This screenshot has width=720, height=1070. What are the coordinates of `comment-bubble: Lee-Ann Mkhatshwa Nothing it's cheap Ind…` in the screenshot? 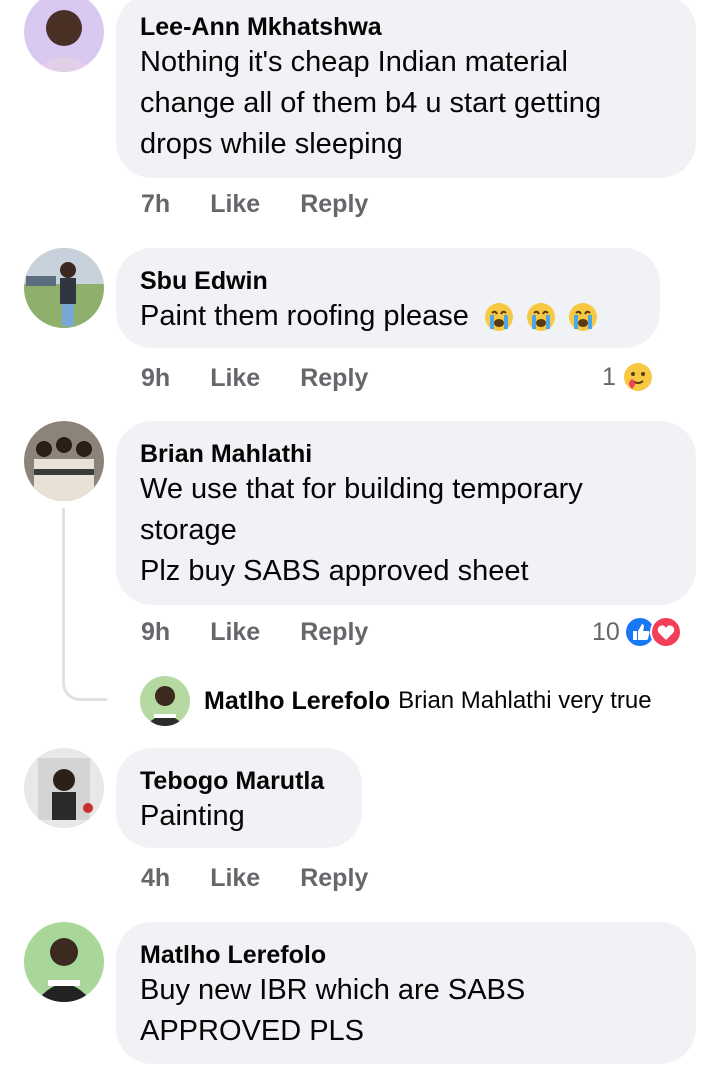 It's located at (406, 89).